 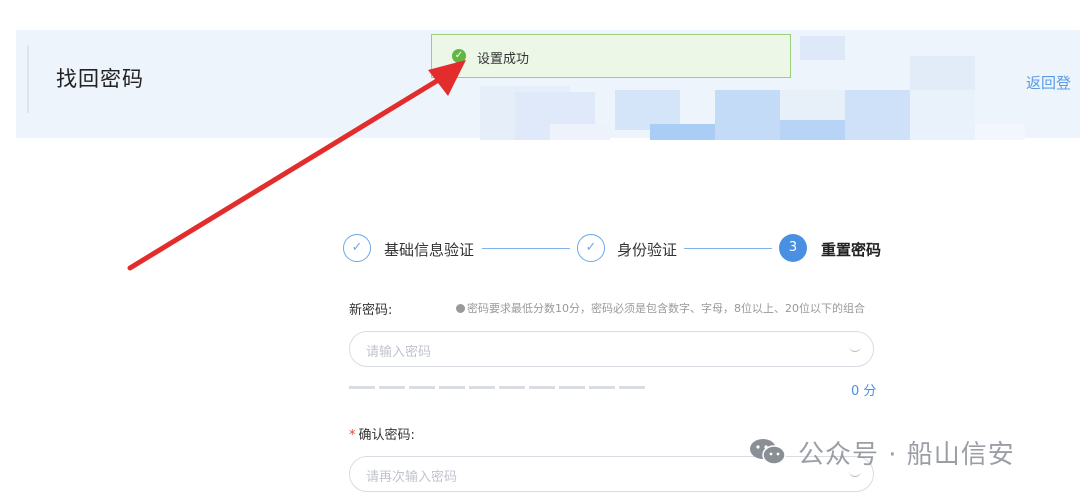 What do you see at coordinates (906, 455) in the screenshot?
I see `watermark-text: 公众号 · 船山信安` at bounding box center [906, 455].